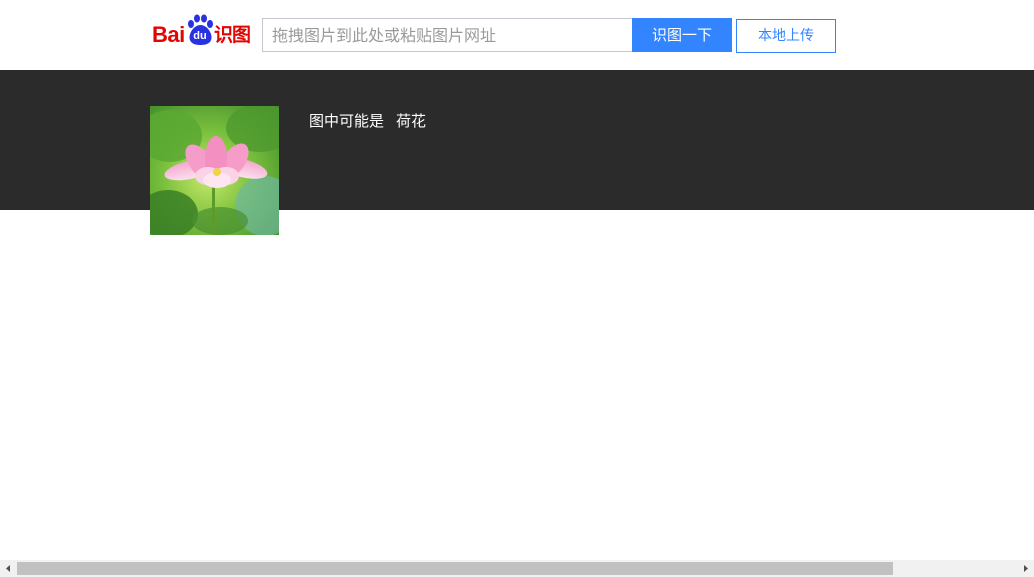  I want to click on horizontal-scrollbar, so click(517, 568).